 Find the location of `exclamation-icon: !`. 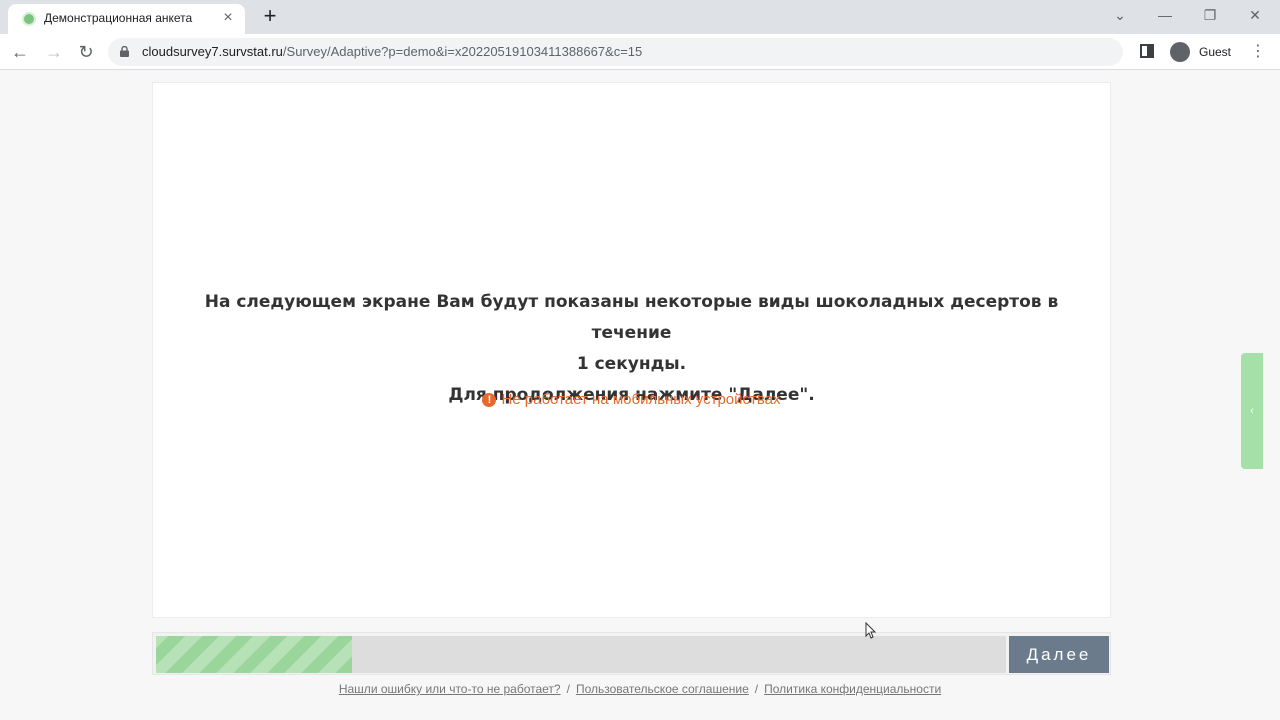

exclamation-icon: ! is located at coordinates (489, 400).